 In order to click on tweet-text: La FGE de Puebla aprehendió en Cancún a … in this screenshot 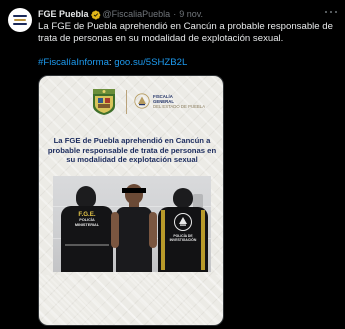, I will do `click(185, 32)`.